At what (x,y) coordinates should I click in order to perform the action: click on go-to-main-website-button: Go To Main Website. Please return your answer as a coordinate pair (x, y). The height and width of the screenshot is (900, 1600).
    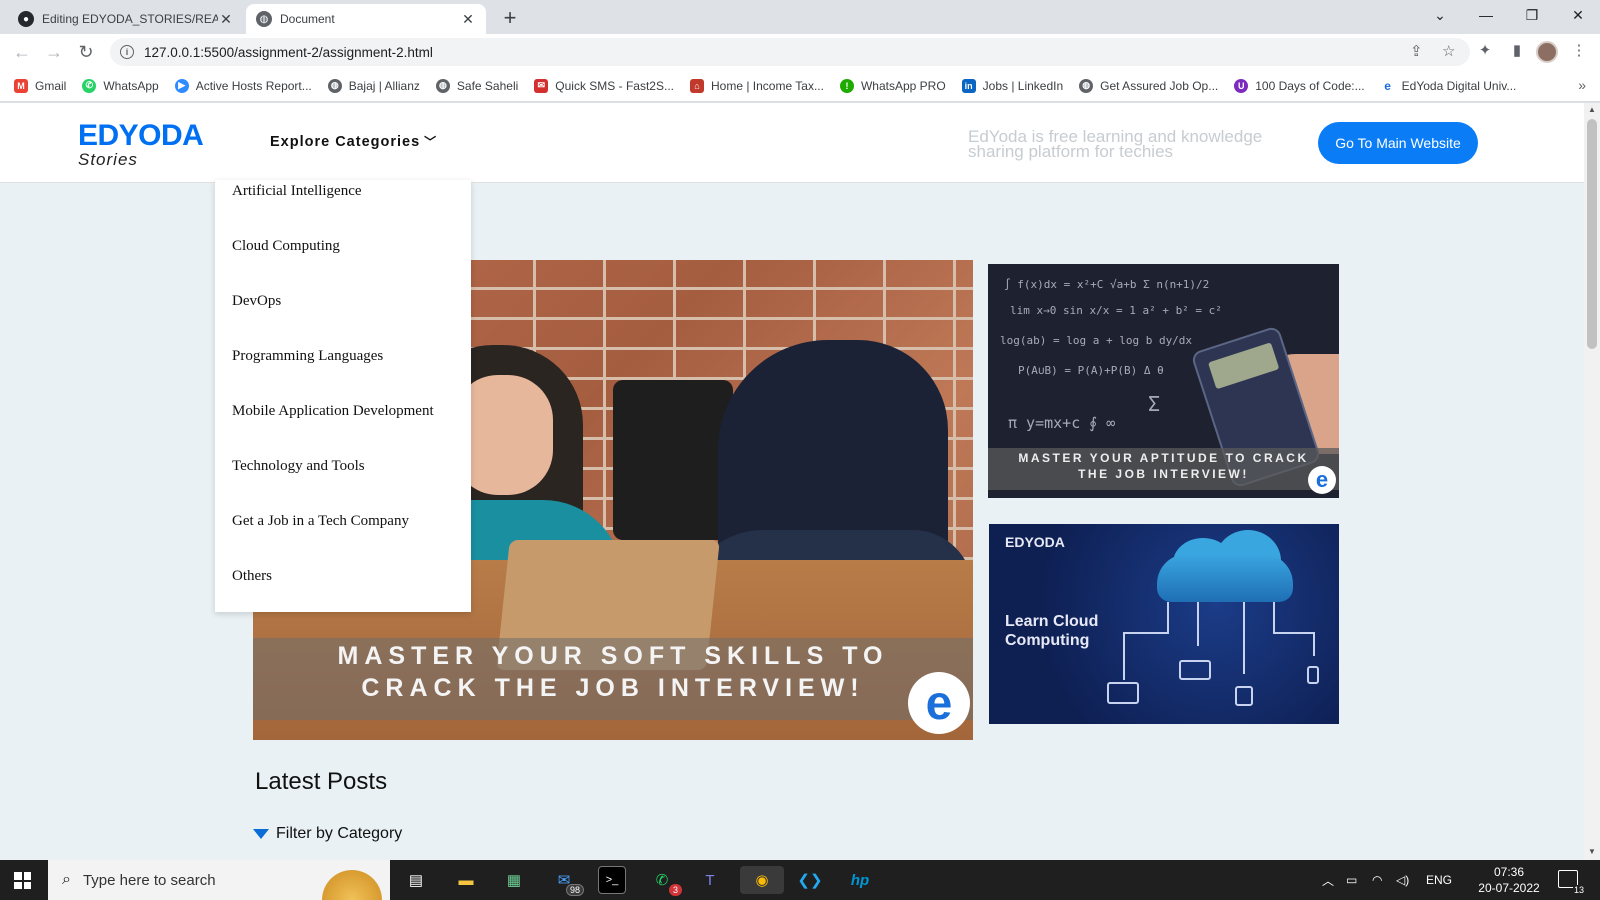
    Looking at the image, I should click on (1398, 143).